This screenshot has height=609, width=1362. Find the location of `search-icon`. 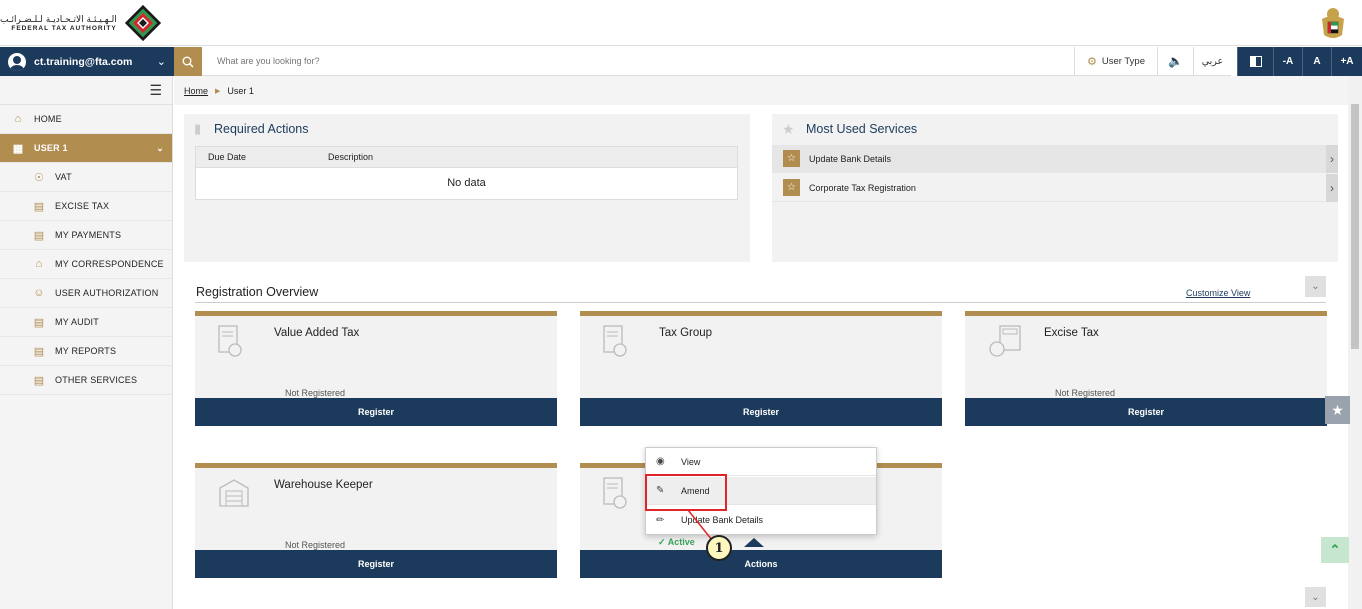

search-icon is located at coordinates (188, 62).